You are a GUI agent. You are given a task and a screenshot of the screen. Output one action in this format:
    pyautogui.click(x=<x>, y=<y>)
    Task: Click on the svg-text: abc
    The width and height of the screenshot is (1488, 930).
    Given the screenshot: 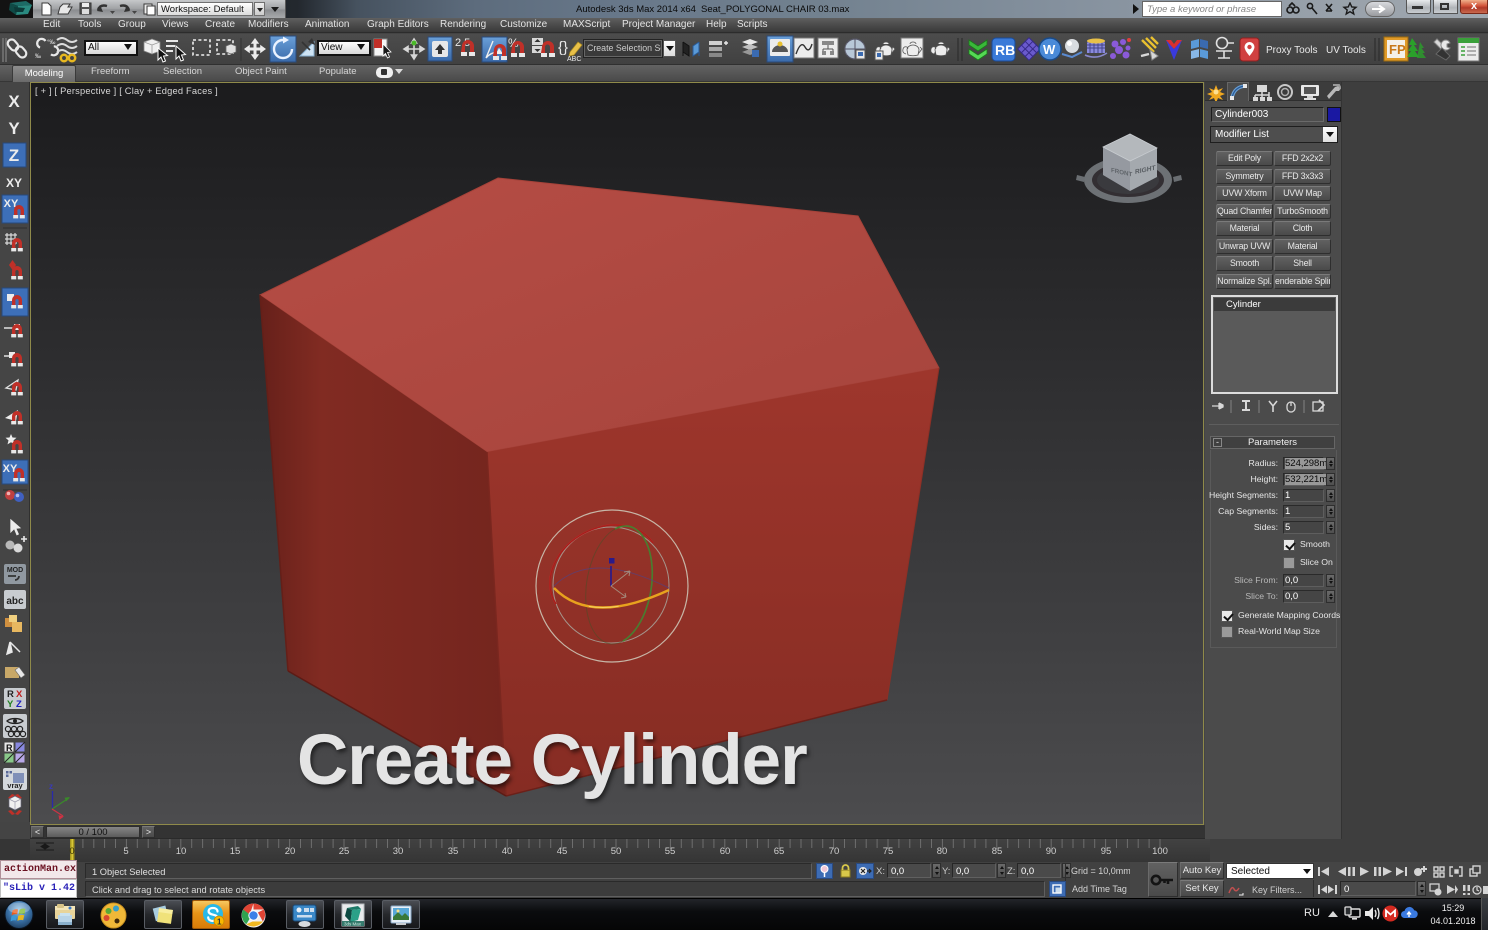 What is the action you would take?
    pyautogui.click(x=15, y=601)
    